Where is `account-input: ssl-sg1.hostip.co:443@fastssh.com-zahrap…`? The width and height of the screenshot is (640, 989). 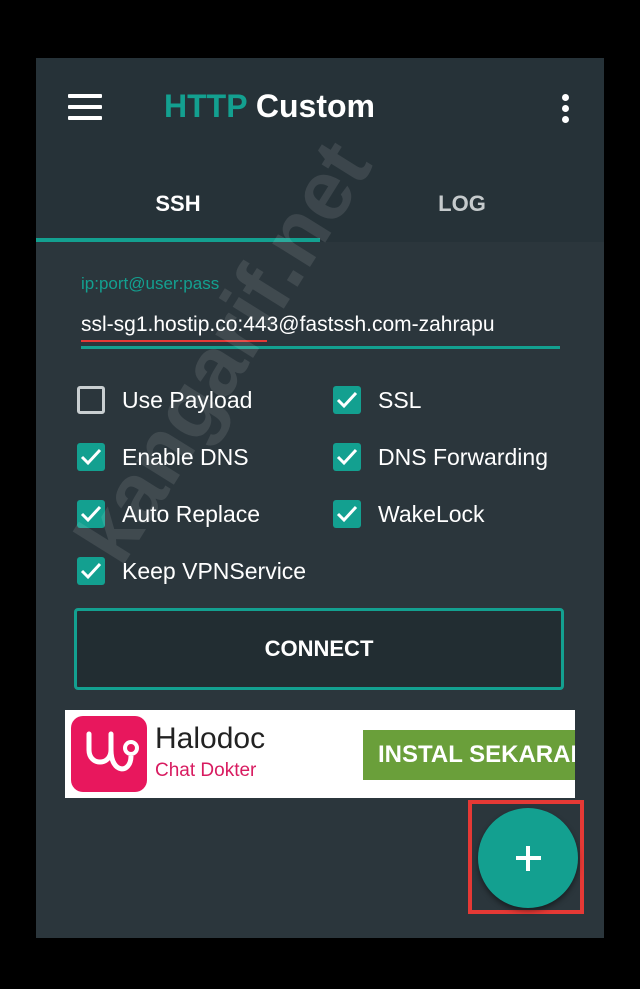
account-input: ssl-sg1.hostip.co:443@fastssh.com-zahrap… is located at coordinates (320, 326).